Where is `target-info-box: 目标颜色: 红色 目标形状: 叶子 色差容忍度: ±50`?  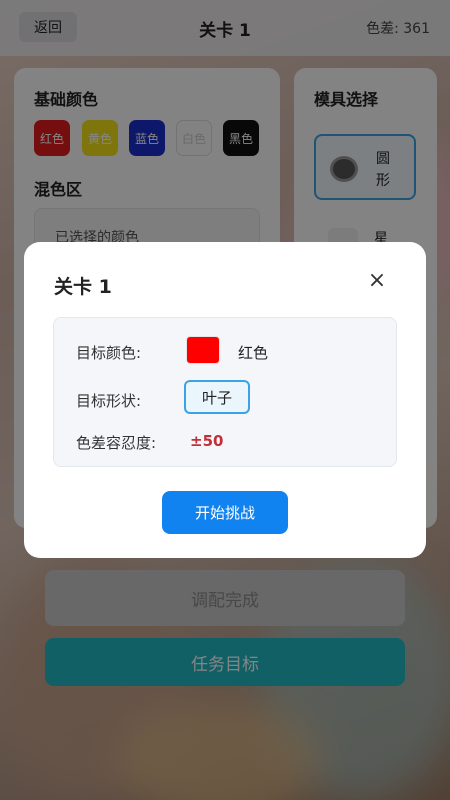
target-info-box: 目标颜色: 红色 目标形状: 叶子 色差容忍度: ±50 is located at coordinates (225, 392).